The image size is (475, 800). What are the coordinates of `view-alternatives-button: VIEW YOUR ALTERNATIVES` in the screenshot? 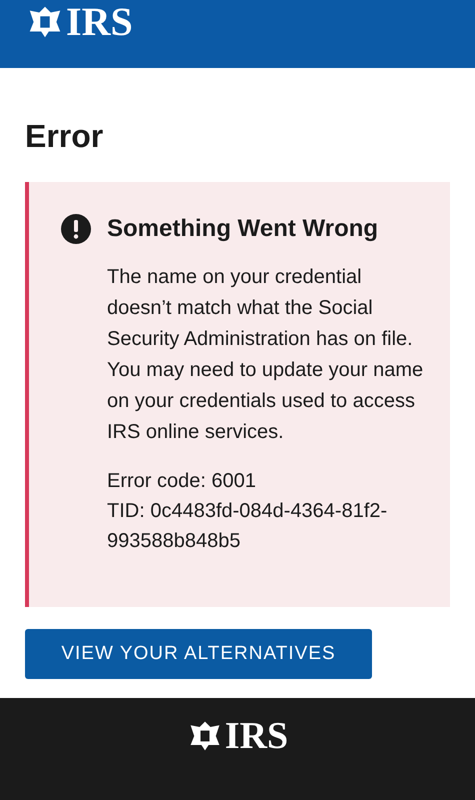 It's located at (198, 654).